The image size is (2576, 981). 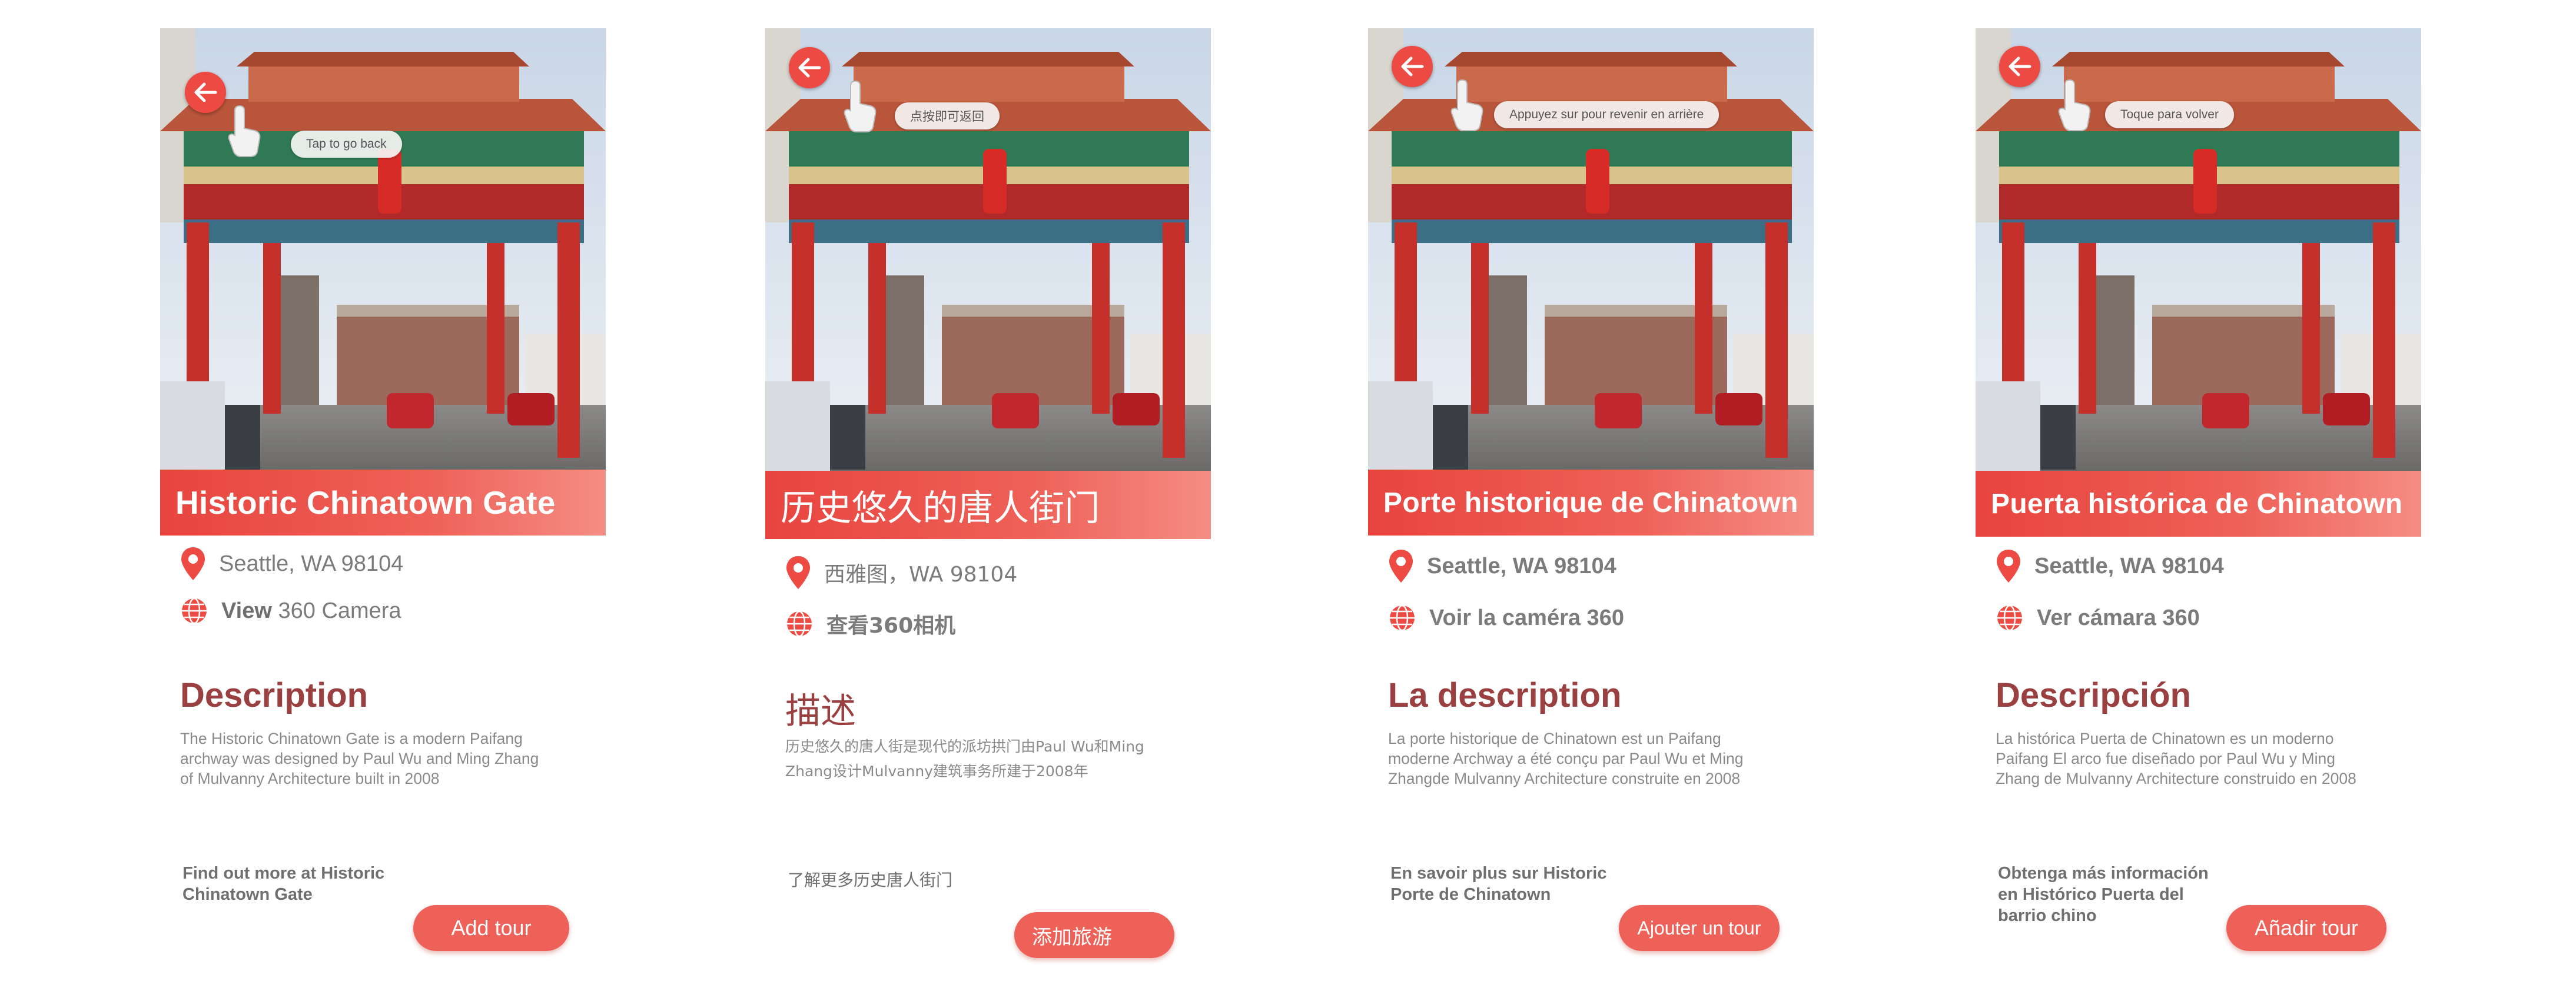 What do you see at coordinates (1470, 894) in the screenshot?
I see `find-out-more-line: Porte de Chinatown` at bounding box center [1470, 894].